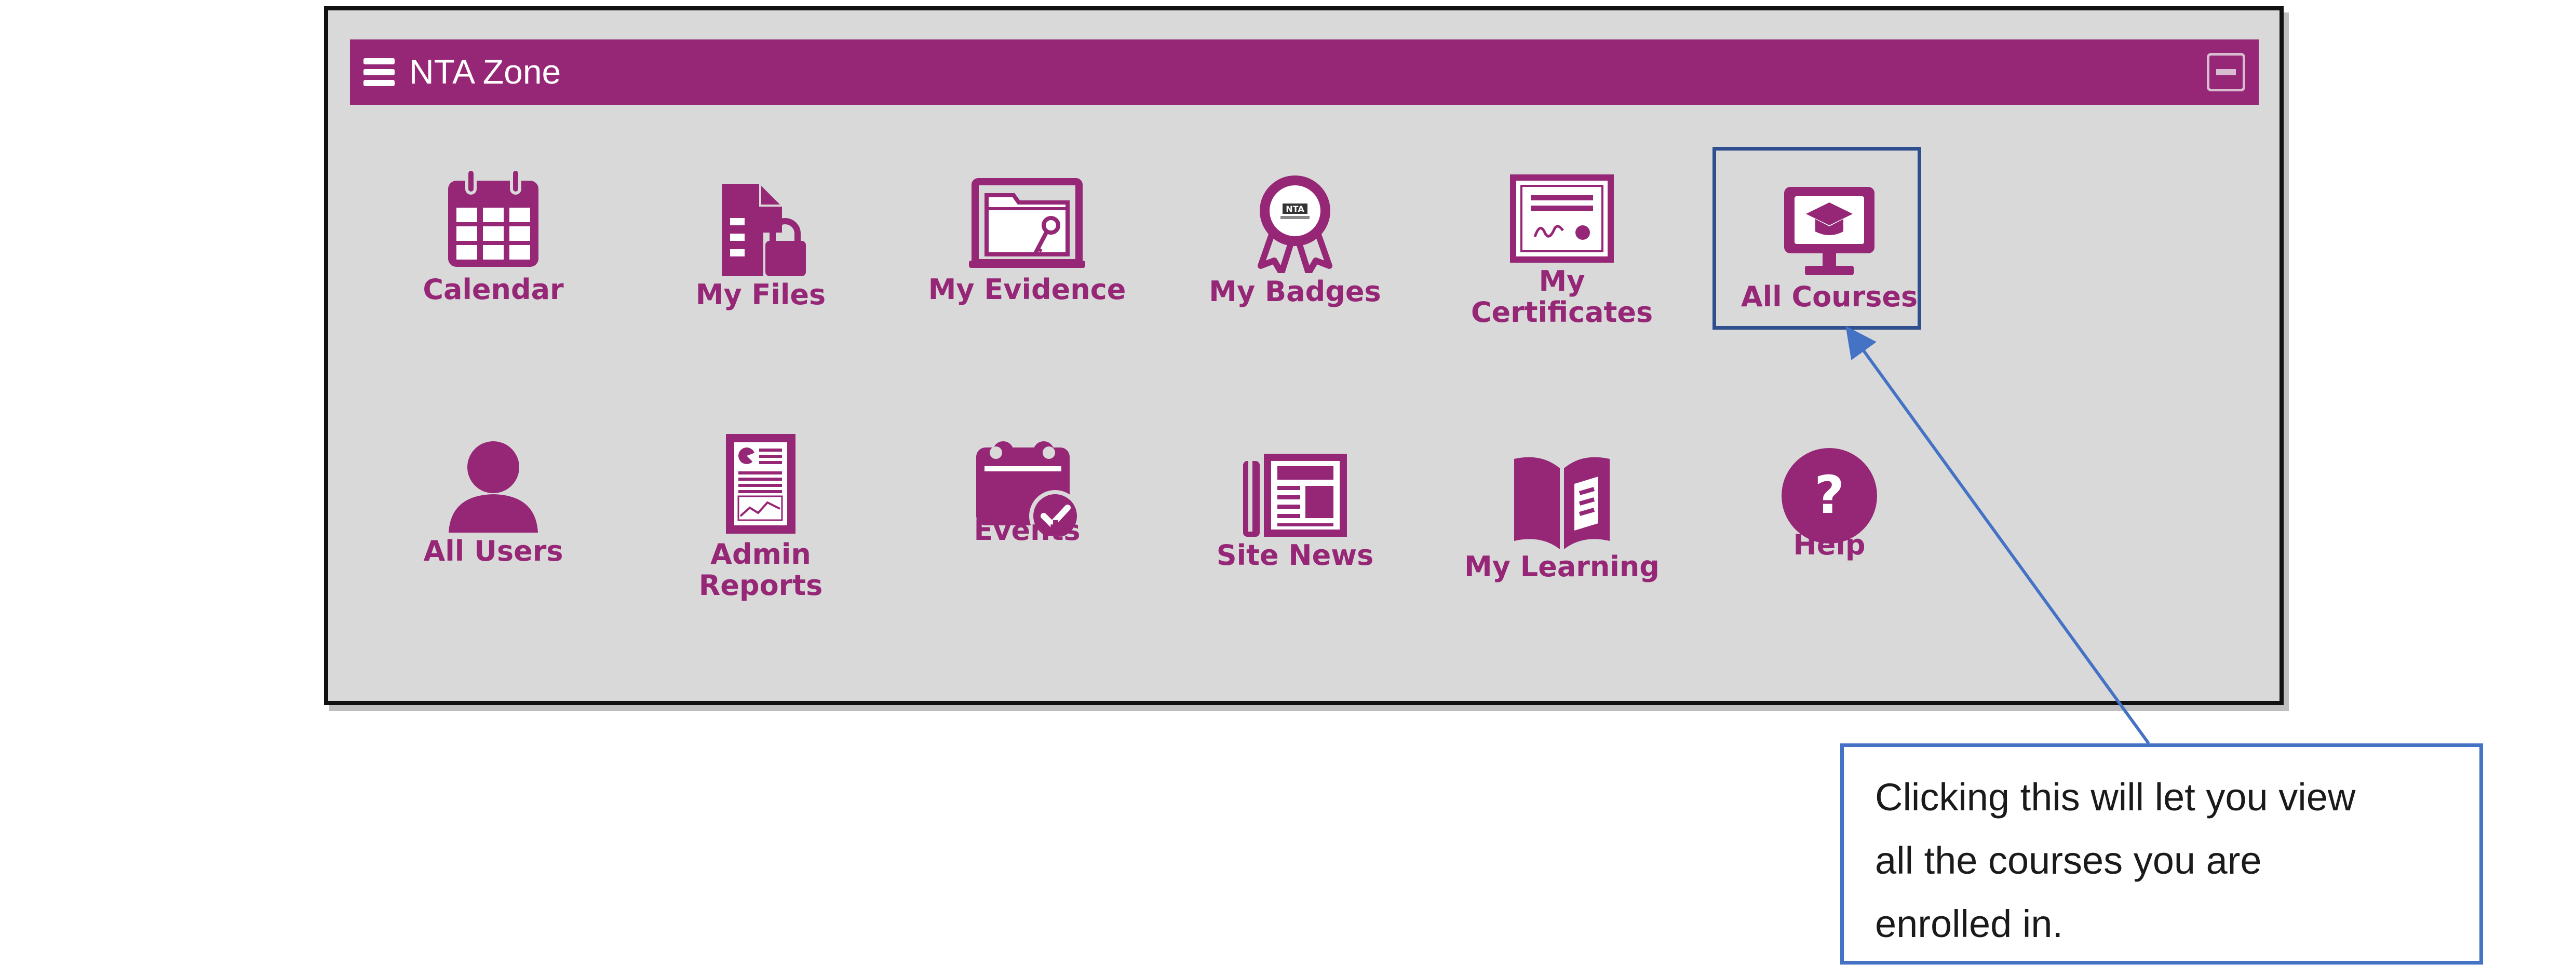 Image resolution: width=2576 pixels, height=977 pixels. What do you see at coordinates (2115, 798) in the screenshot?
I see `callout-line: Clicking this will let you view` at bounding box center [2115, 798].